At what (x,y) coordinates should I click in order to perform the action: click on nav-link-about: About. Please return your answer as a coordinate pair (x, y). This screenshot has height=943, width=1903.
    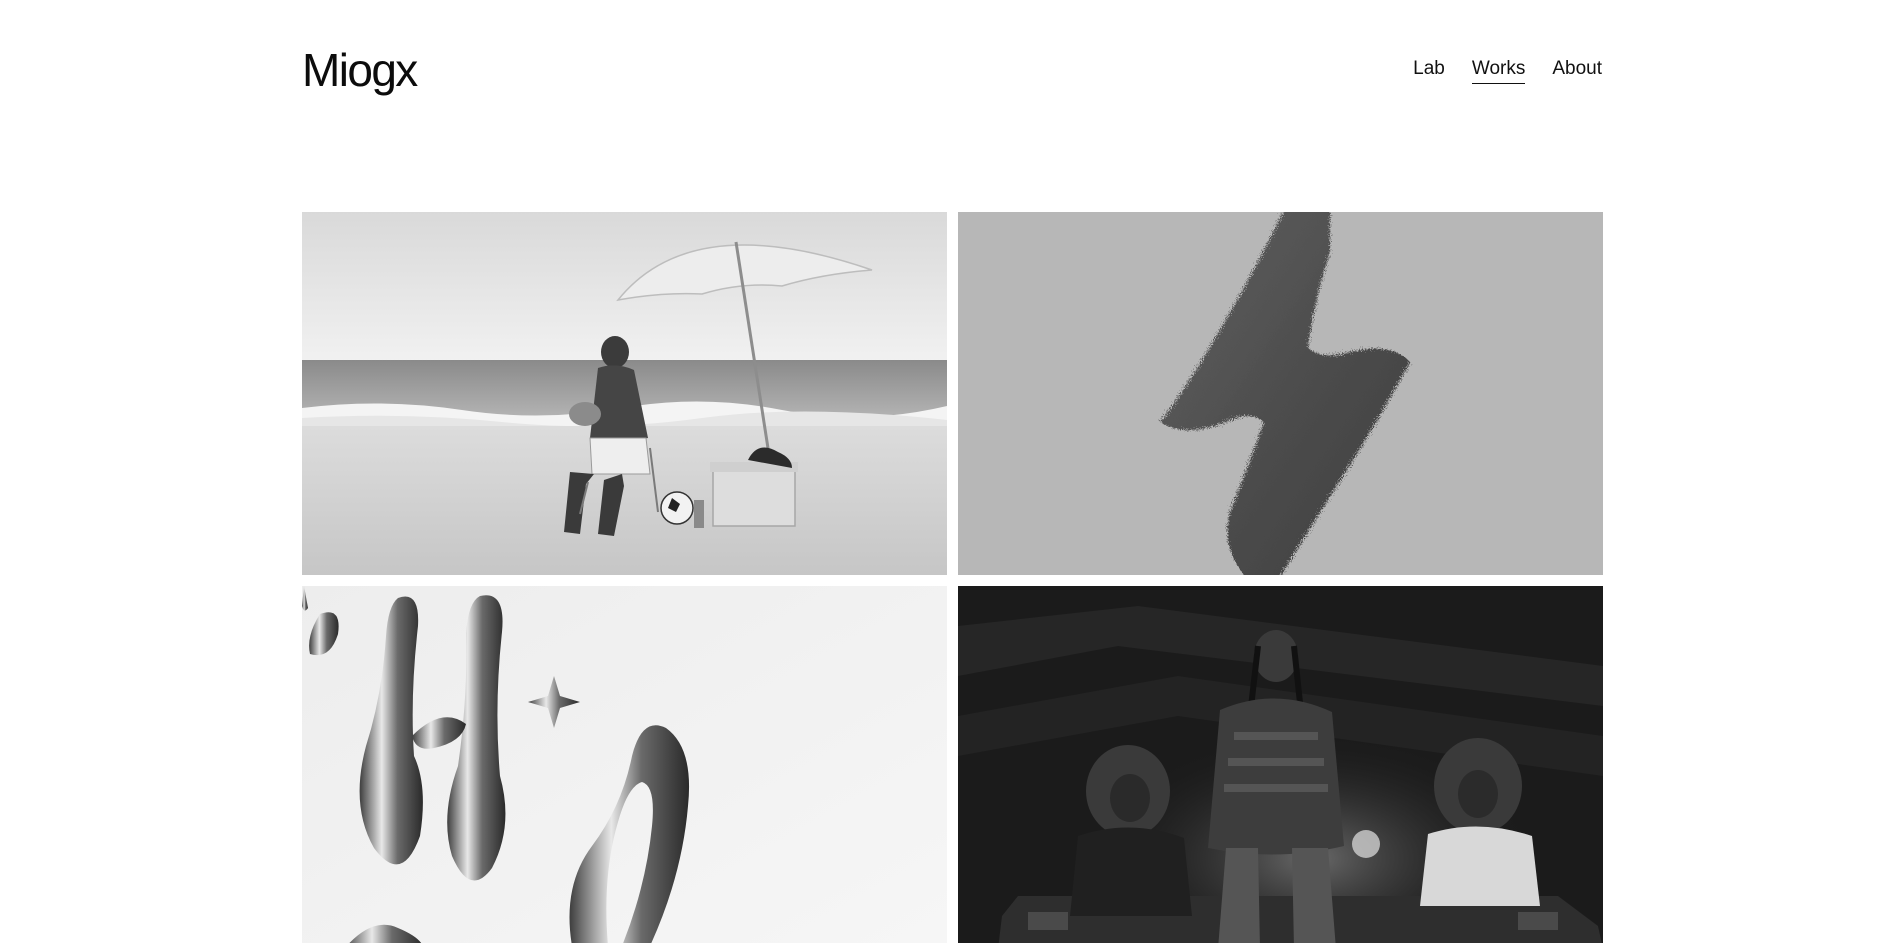
    Looking at the image, I should click on (1577, 70).